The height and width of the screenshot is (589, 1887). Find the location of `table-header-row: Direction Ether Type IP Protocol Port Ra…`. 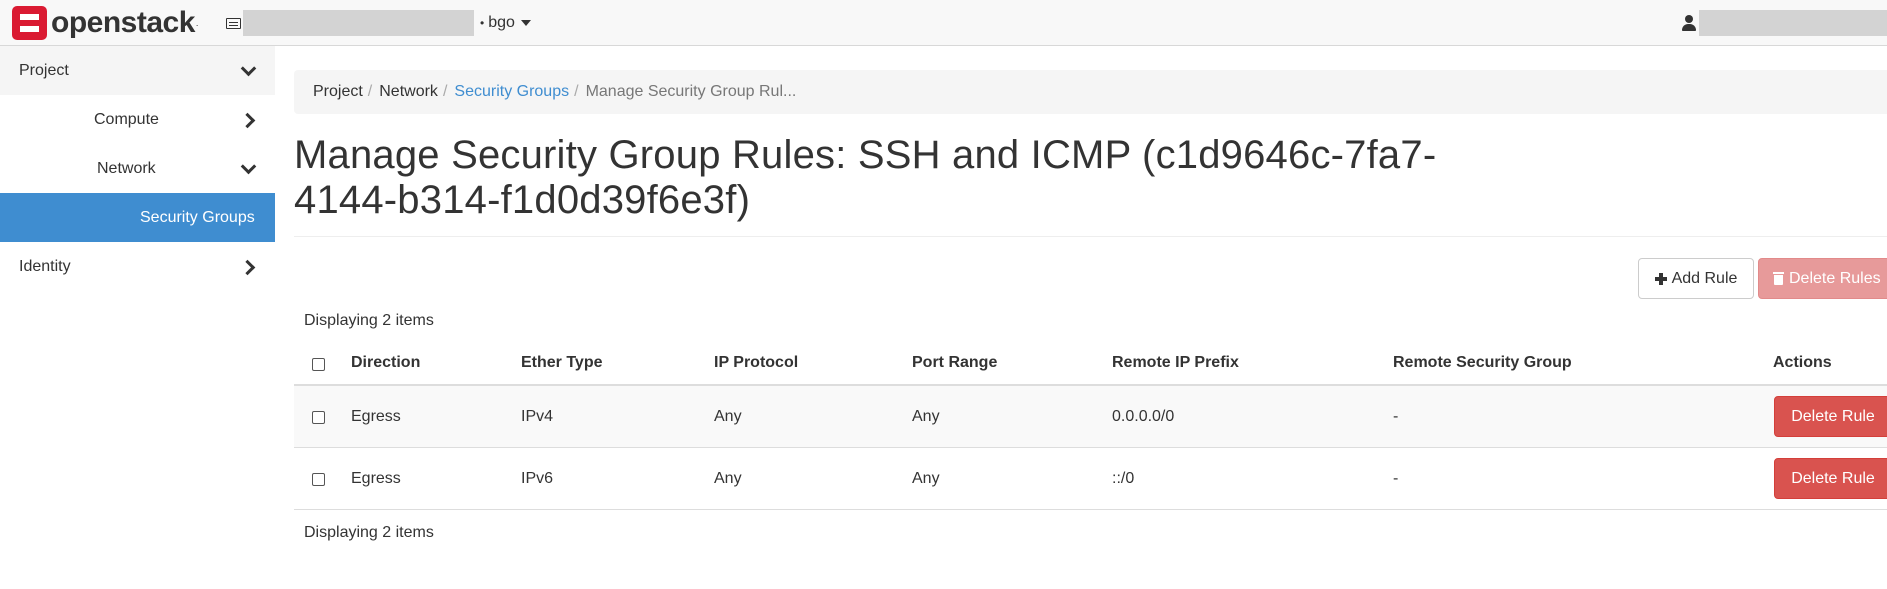

table-header-row: Direction Ether Type IP Protocol Port Ra… is located at coordinates (1090, 364).